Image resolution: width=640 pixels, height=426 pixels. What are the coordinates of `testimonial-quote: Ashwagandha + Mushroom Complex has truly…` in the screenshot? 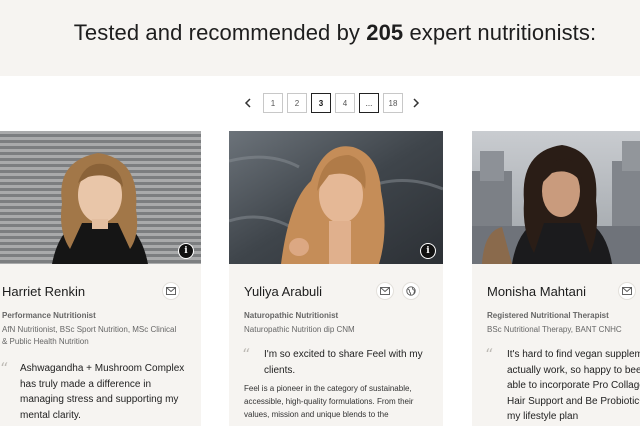 It's located at (102, 392).